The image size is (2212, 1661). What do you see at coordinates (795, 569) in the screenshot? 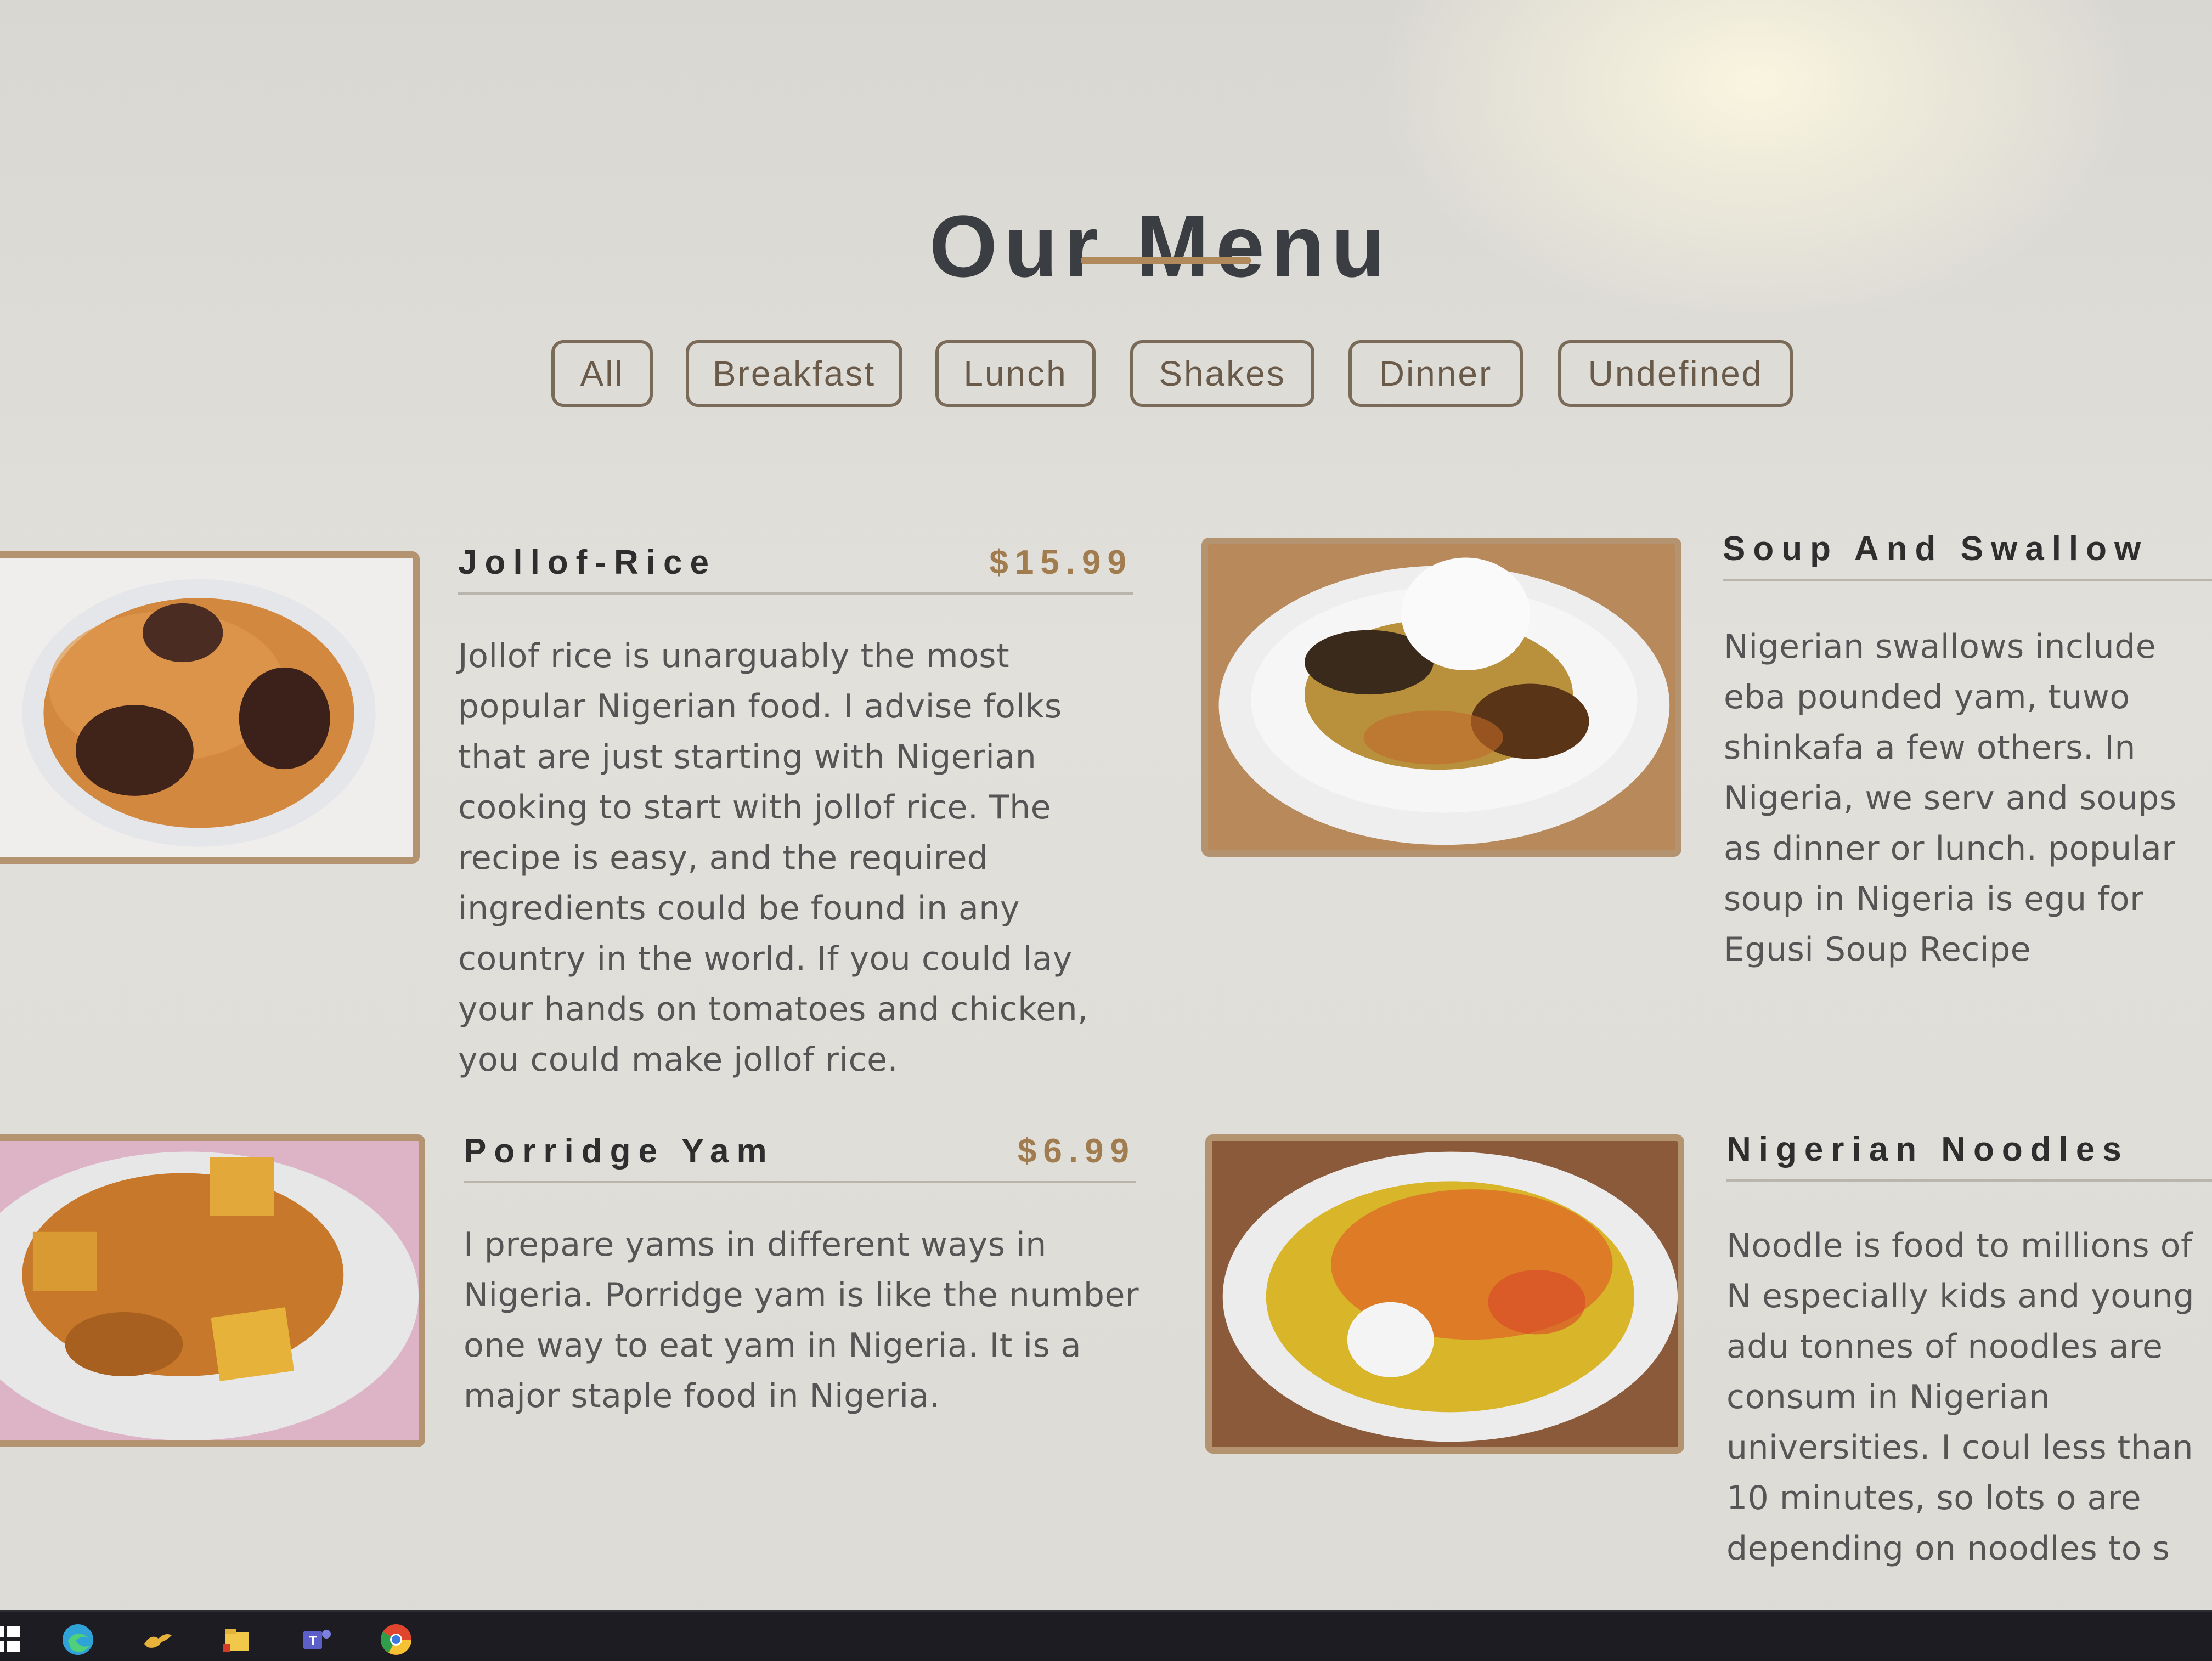
I see `jollof-rice-header: Jollof-Rice $15.99` at bounding box center [795, 569].